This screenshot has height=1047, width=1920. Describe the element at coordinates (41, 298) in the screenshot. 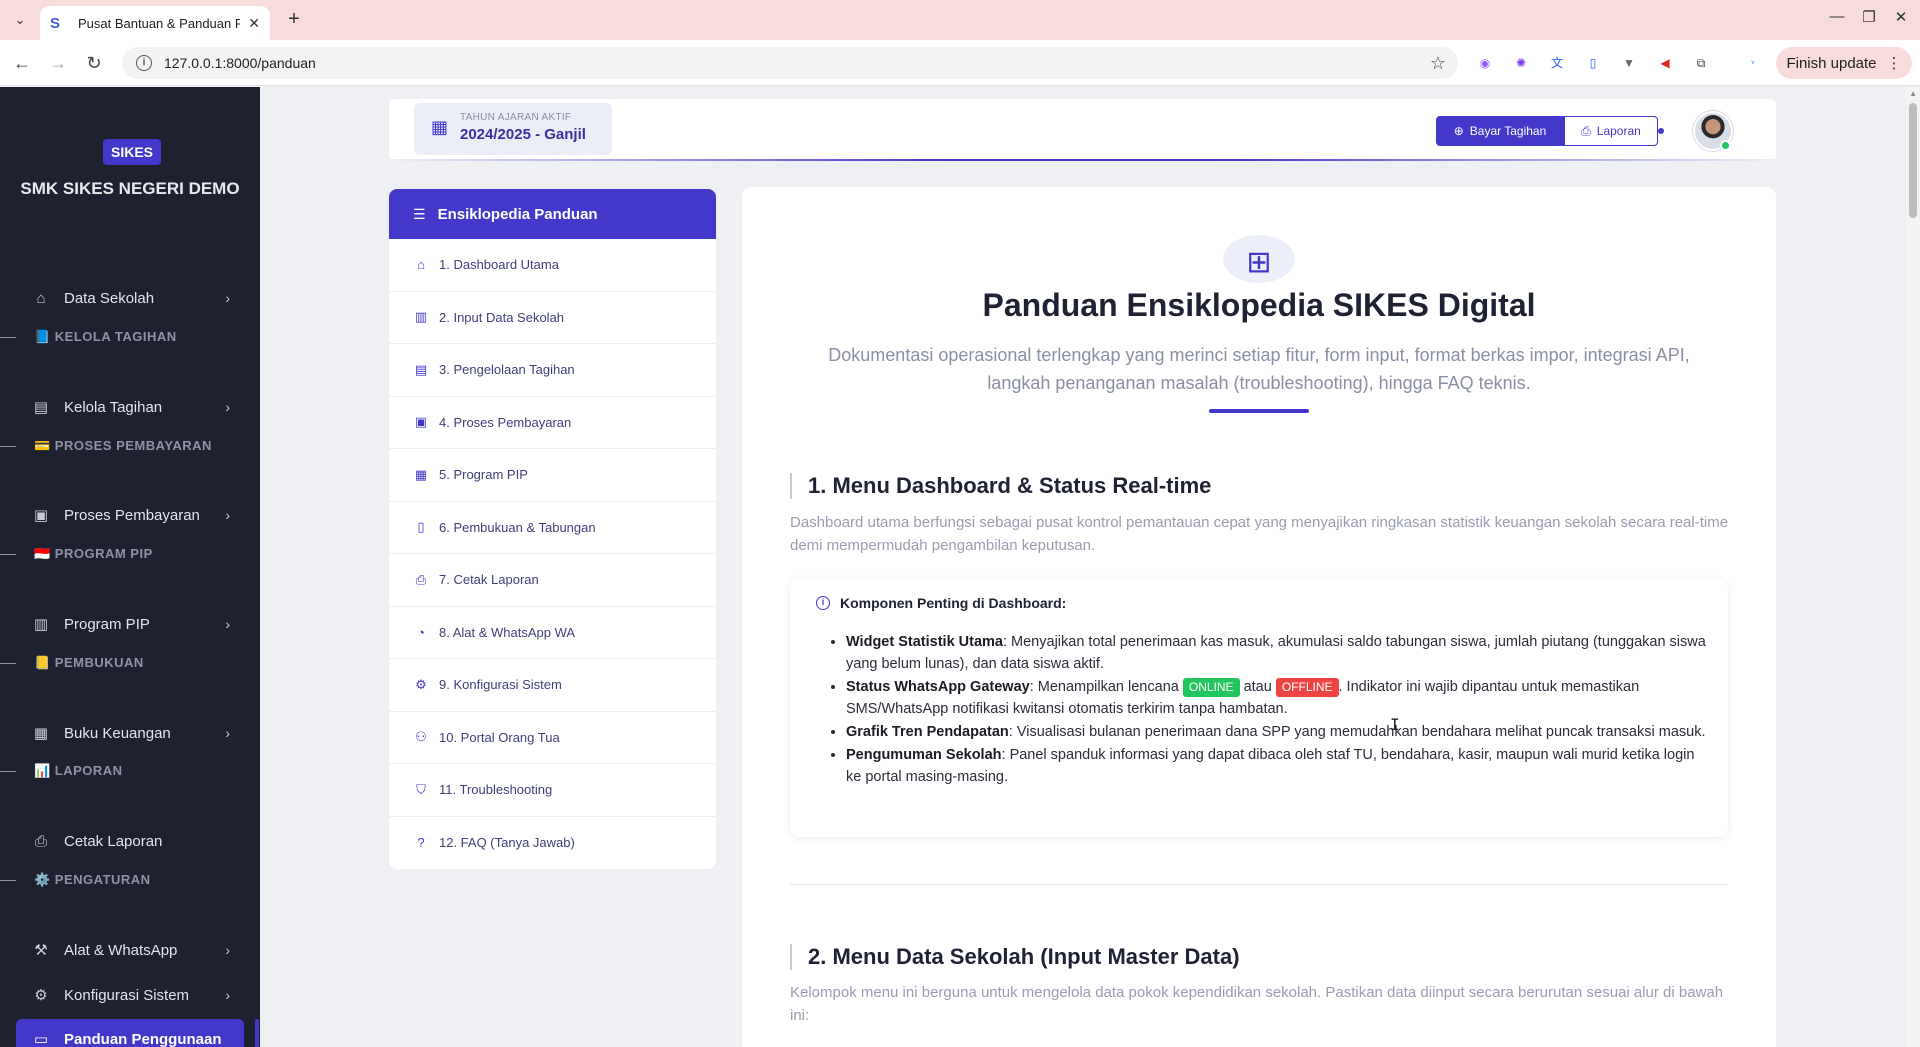

I see `building-icon: ⌂` at that location.